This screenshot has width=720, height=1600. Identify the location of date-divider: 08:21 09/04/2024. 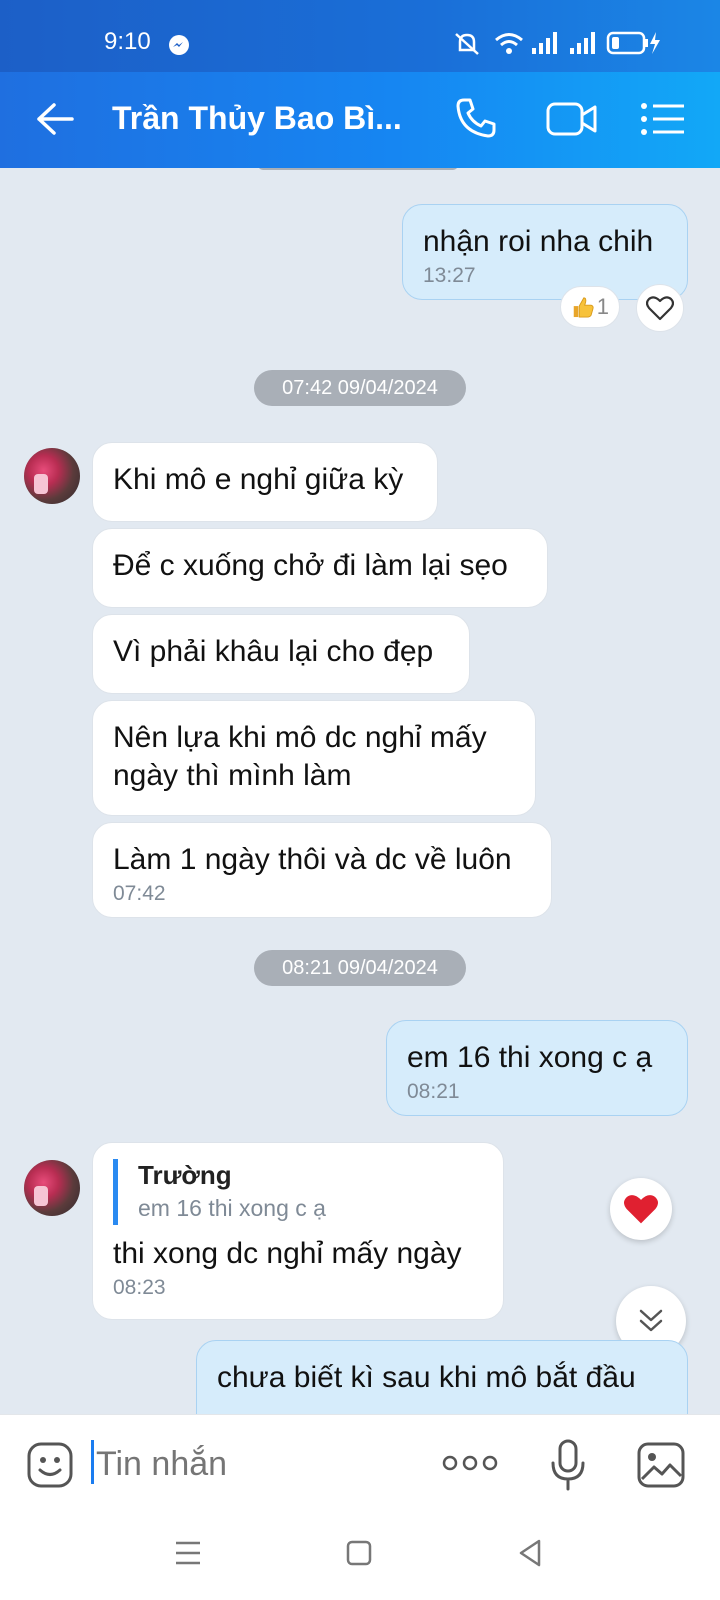
(360, 968).